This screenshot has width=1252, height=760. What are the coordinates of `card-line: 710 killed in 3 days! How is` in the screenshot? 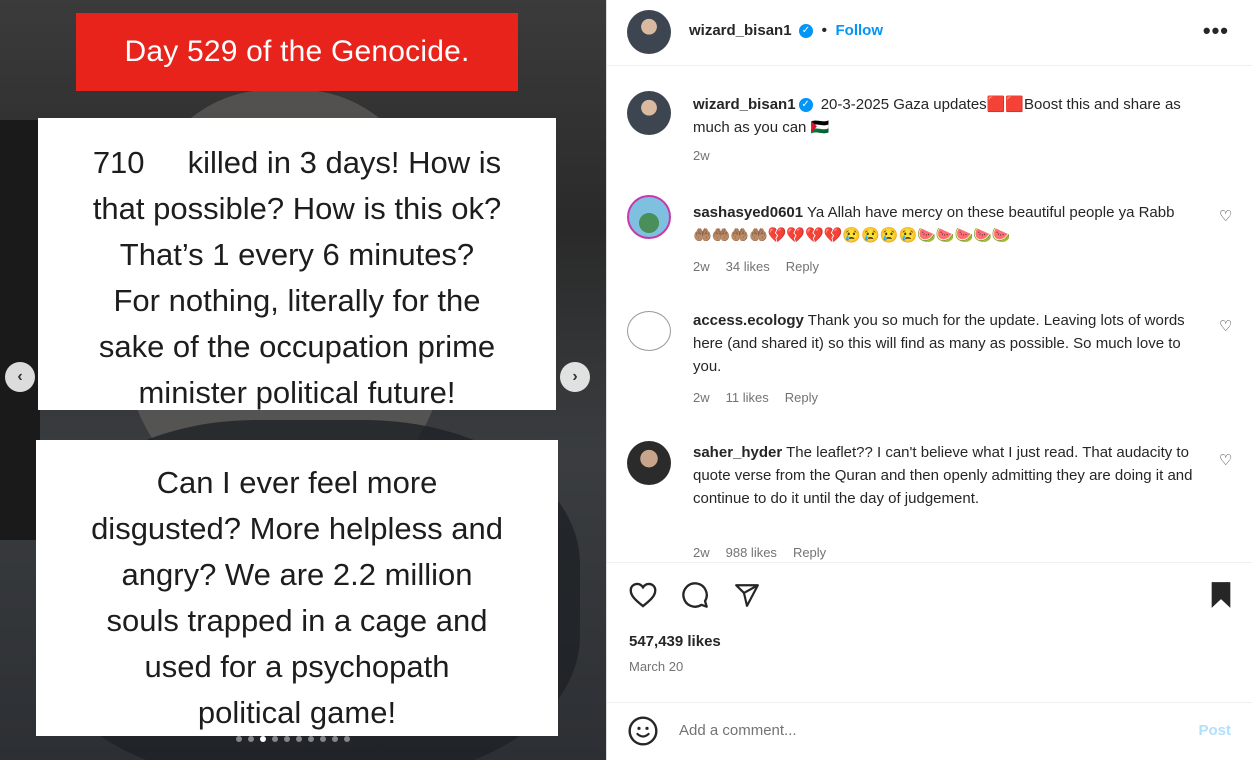 It's located at (297, 162).